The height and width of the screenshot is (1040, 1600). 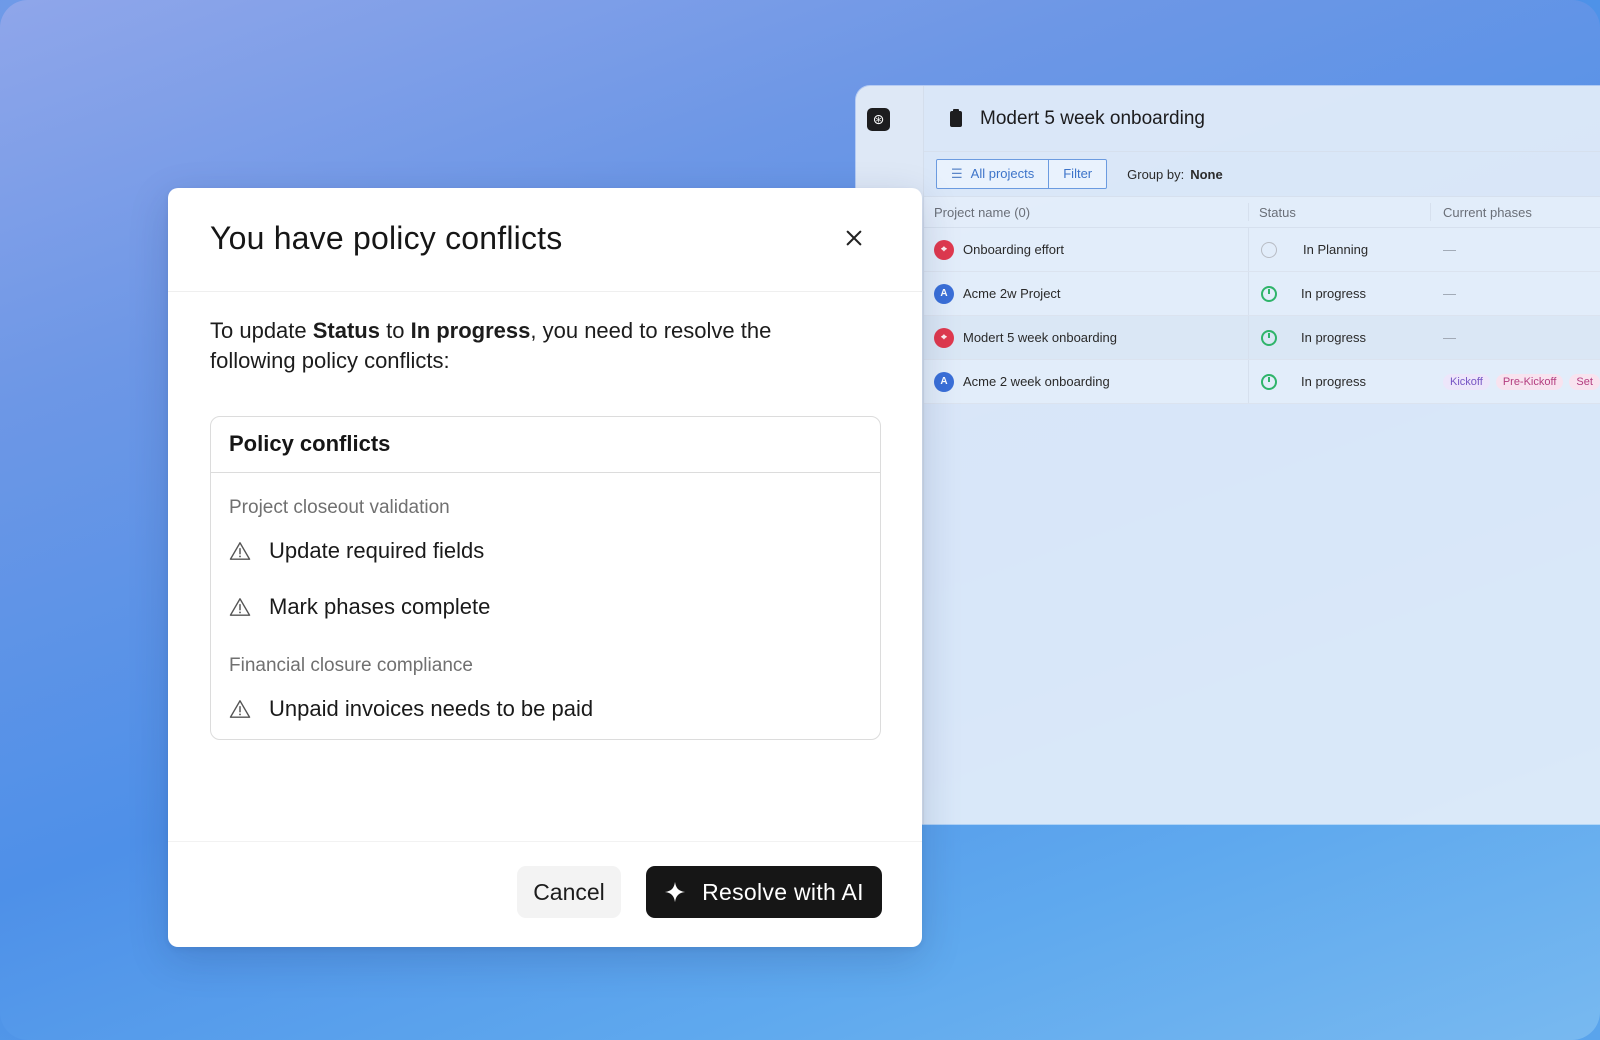 I want to click on phase-tag: Kickoff, so click(x=1466, y=381).